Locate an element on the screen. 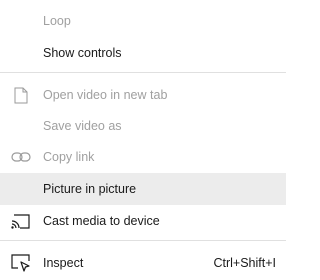  menu-item-cast-media: Cast media to device is located at coordinates (143, 221).